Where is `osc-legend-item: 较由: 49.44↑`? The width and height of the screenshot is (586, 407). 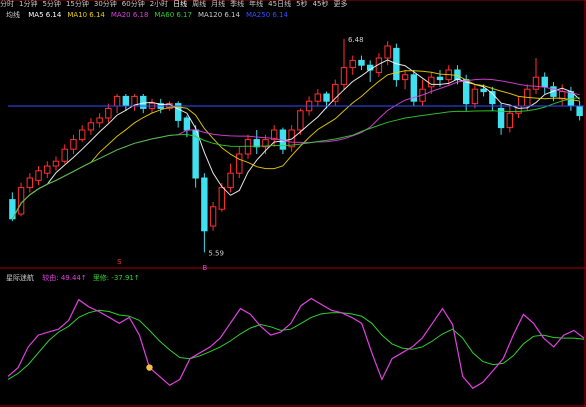 osc-legend-item: 较由: 49.44↑ is located at coordinates (64, 278).